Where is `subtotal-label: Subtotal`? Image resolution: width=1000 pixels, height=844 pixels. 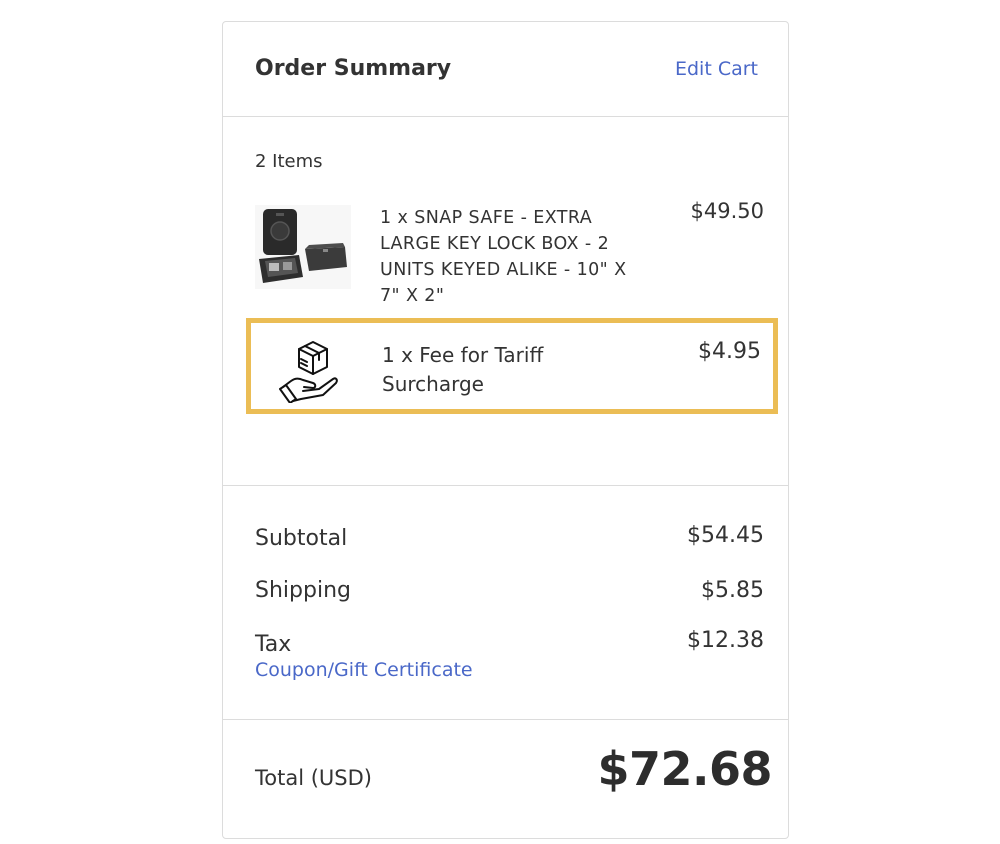
subtotal-label: Subtotal is located at coordinates (301, 538).